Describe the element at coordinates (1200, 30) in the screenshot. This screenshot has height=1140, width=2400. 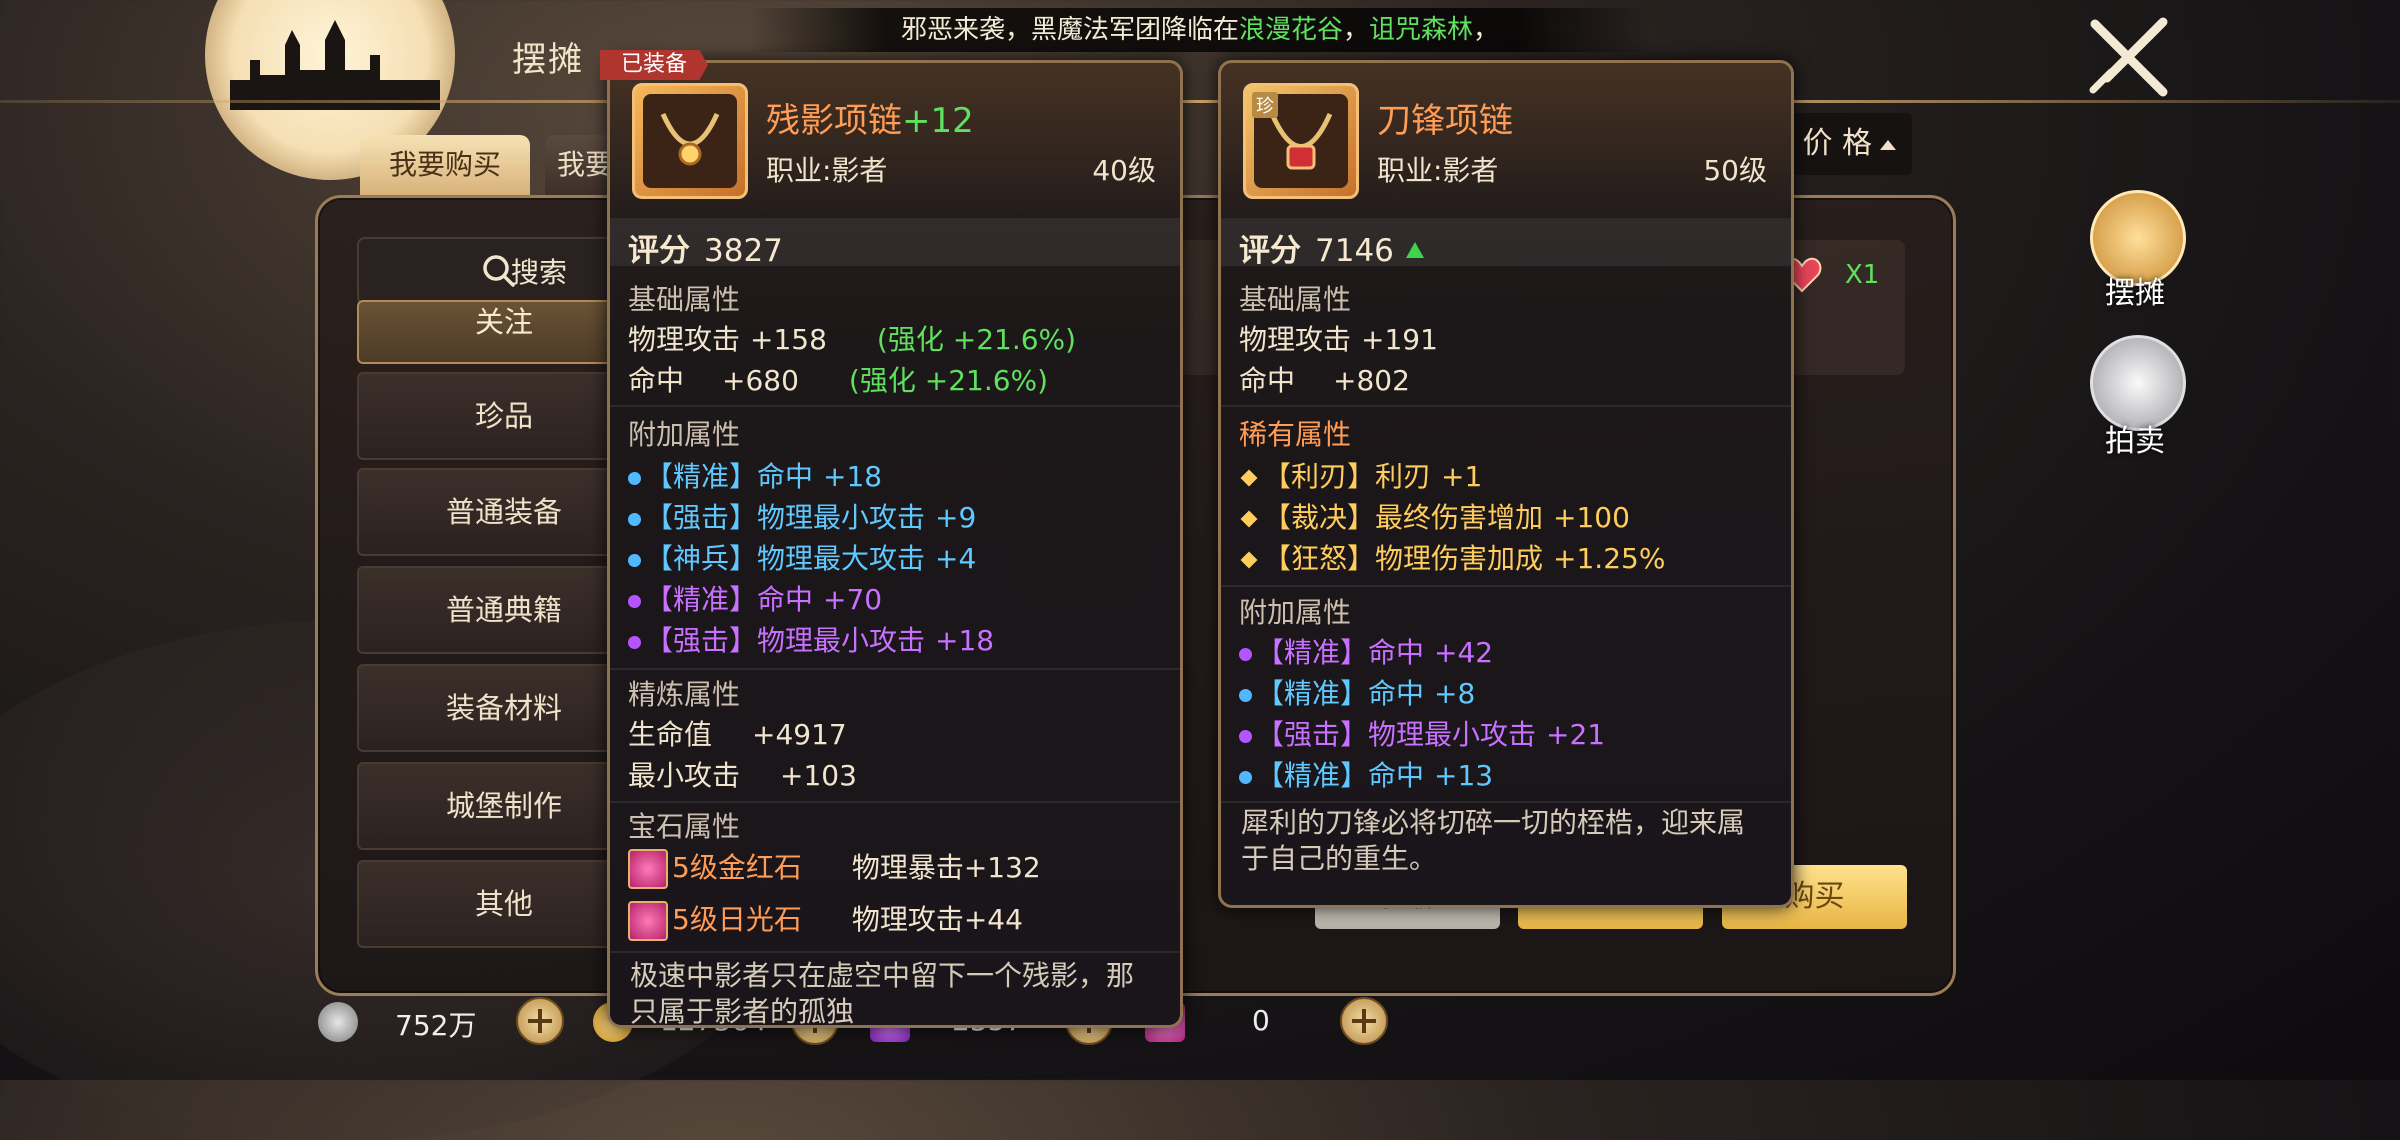
I see `news-ticker: 邪恶来袭，黑魔法军团降临在浪漫花谷，诅咒森林，` at that location.